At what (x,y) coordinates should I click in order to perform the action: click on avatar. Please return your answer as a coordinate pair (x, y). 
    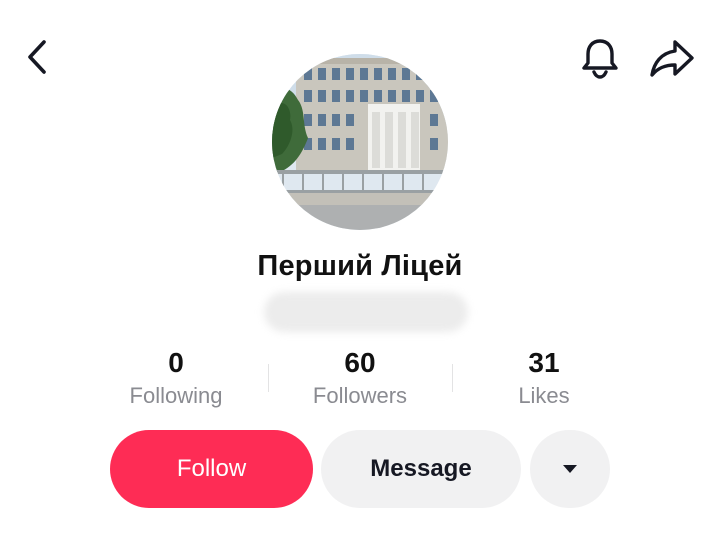
    Looking at the image, I should click on (360, 142).